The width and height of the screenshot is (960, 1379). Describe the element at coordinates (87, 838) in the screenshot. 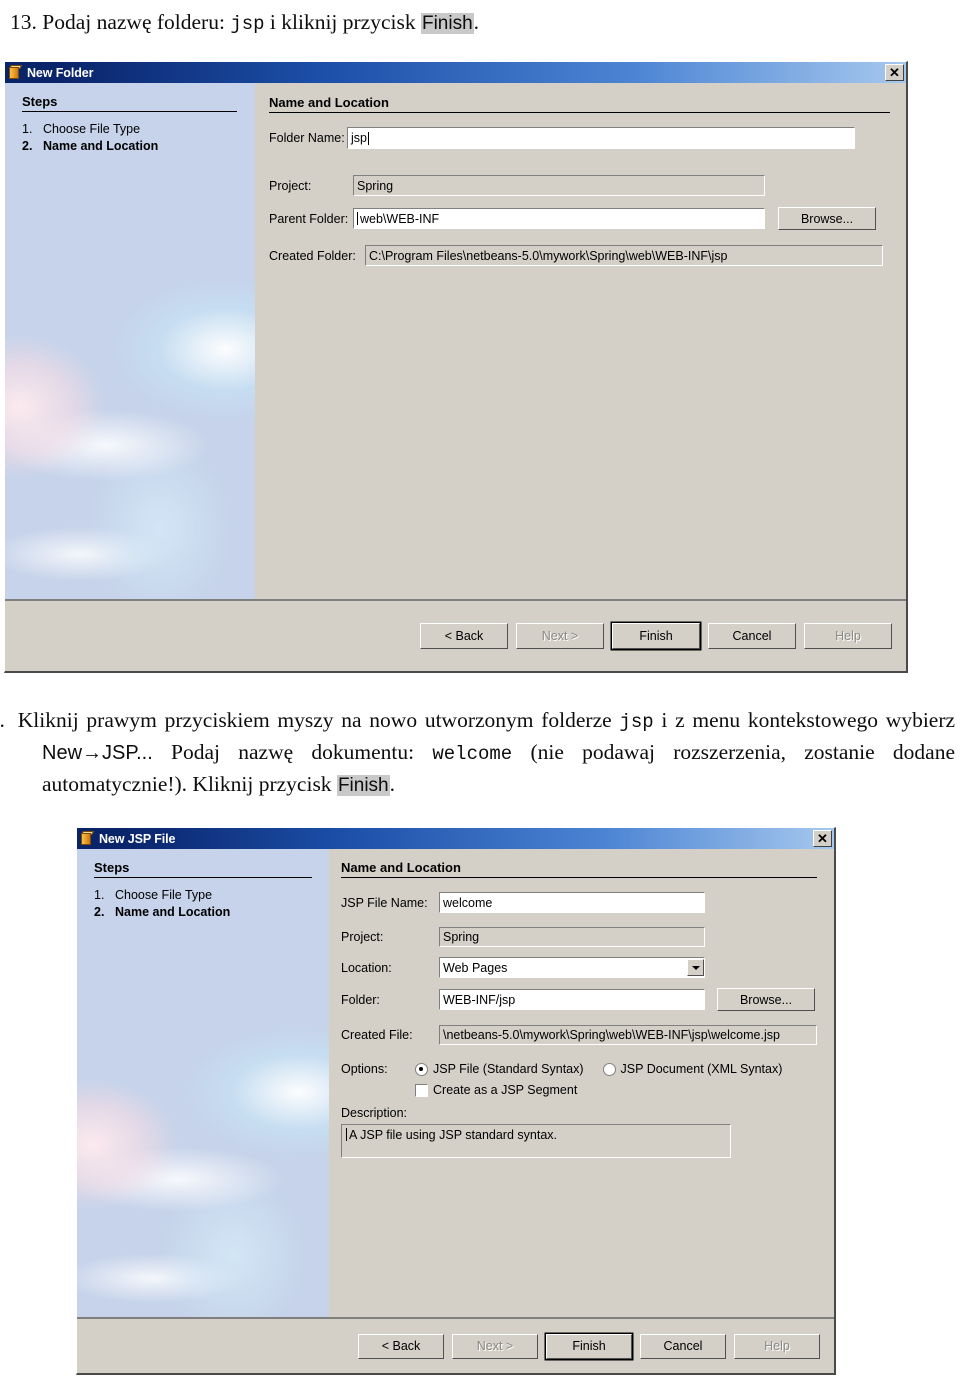

I see `jsp-wizard-icon` at that location.